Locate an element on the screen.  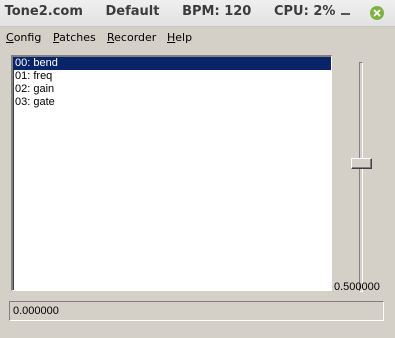
window-title: Tone2.com Default BPM: 120 CPU: 2% is located at coordinates (170, 11).